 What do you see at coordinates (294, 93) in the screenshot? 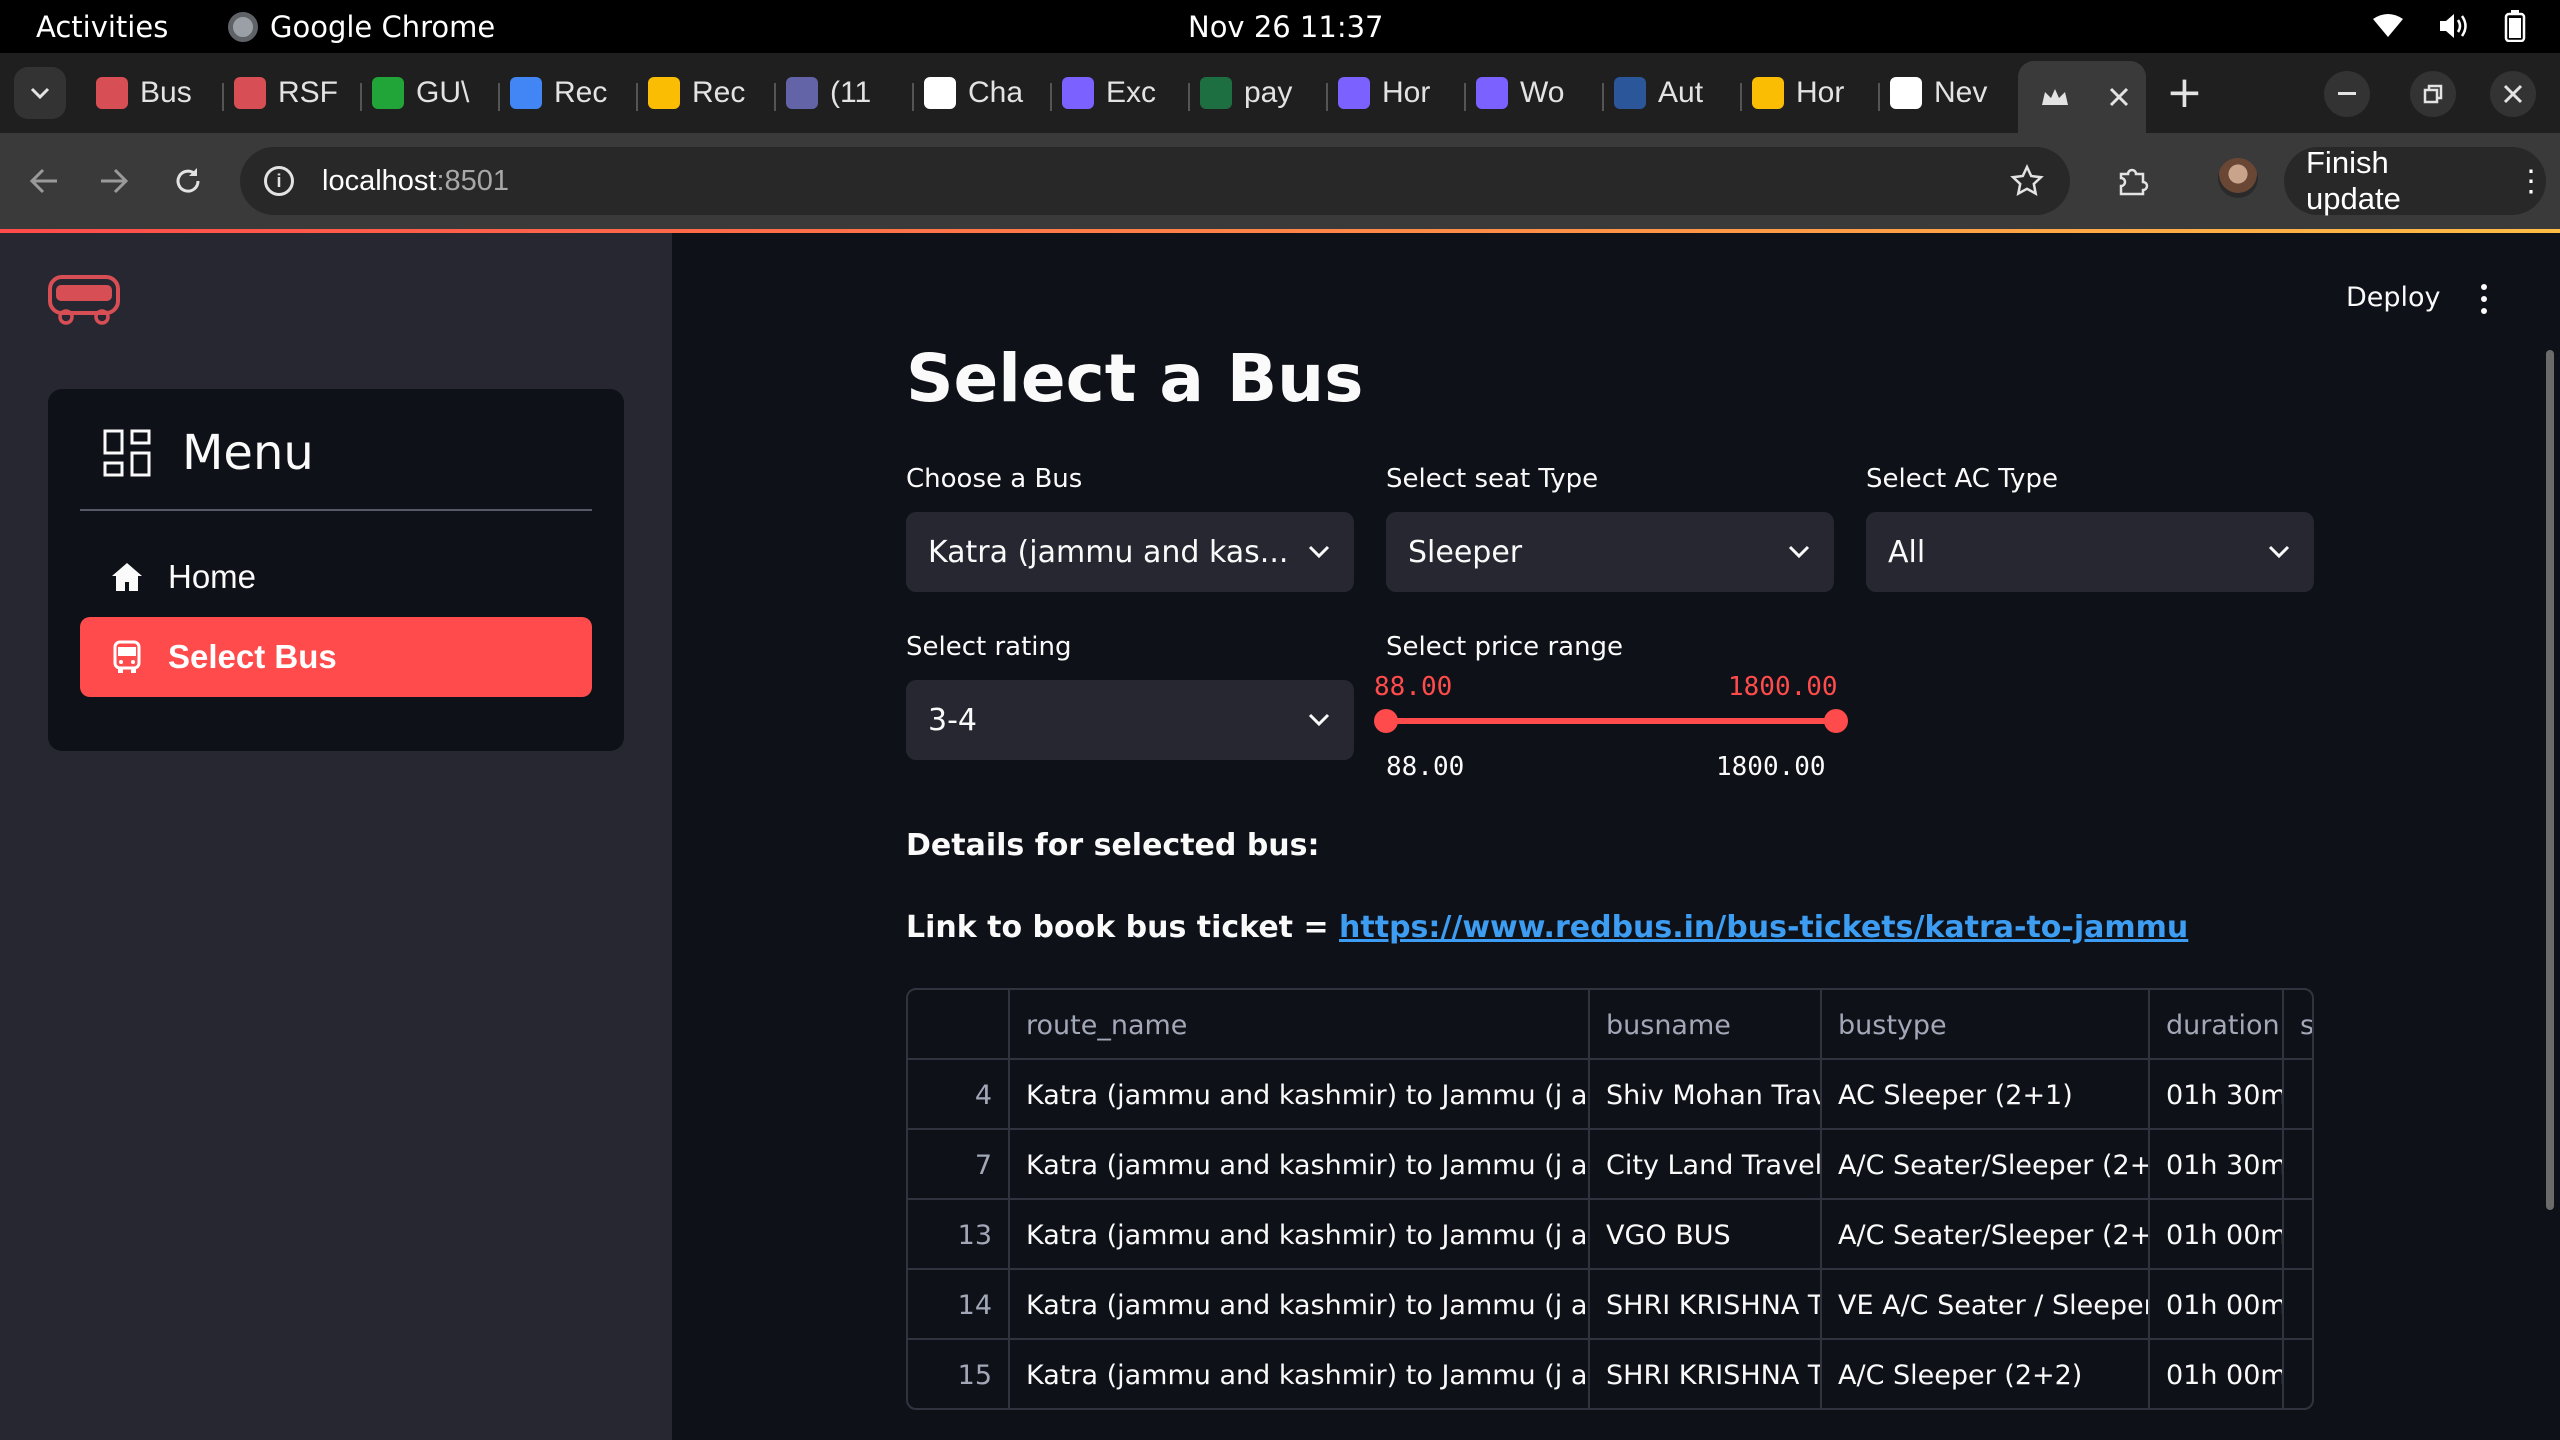
I see `browser-tab: RSF` at bounding box center [294, 93].